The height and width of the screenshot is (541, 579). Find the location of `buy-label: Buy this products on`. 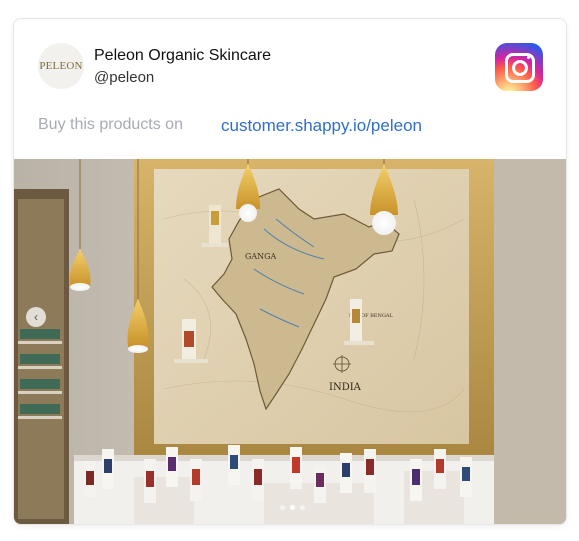

buy-label: Buy this products on is located at coordinates (110, 124).